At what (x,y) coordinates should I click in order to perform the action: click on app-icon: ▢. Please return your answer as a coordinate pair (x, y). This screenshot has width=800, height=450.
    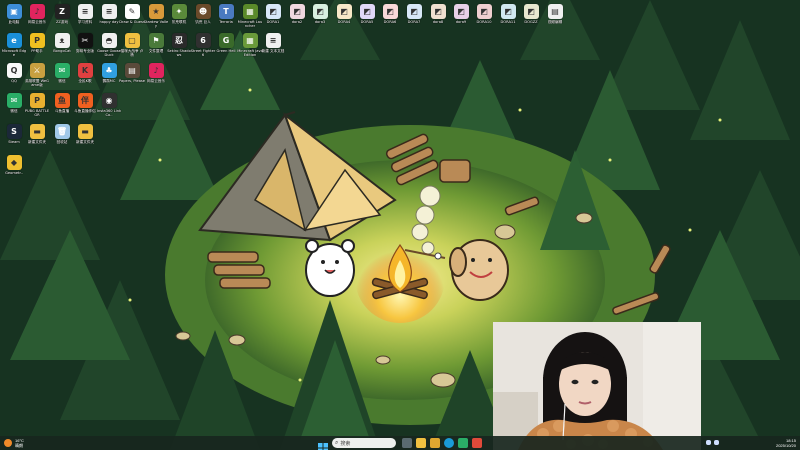
    Looking at the image, I should click on (132, 40).